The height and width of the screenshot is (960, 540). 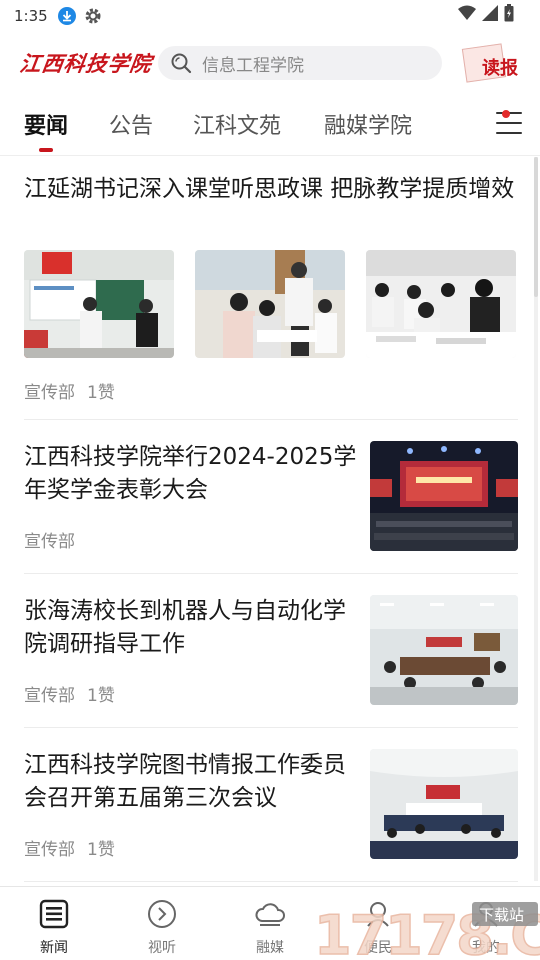 What do you see at coordinates (93, 16) in the screenshot?
I see `settings-icon` at bounding box center [93, 16].